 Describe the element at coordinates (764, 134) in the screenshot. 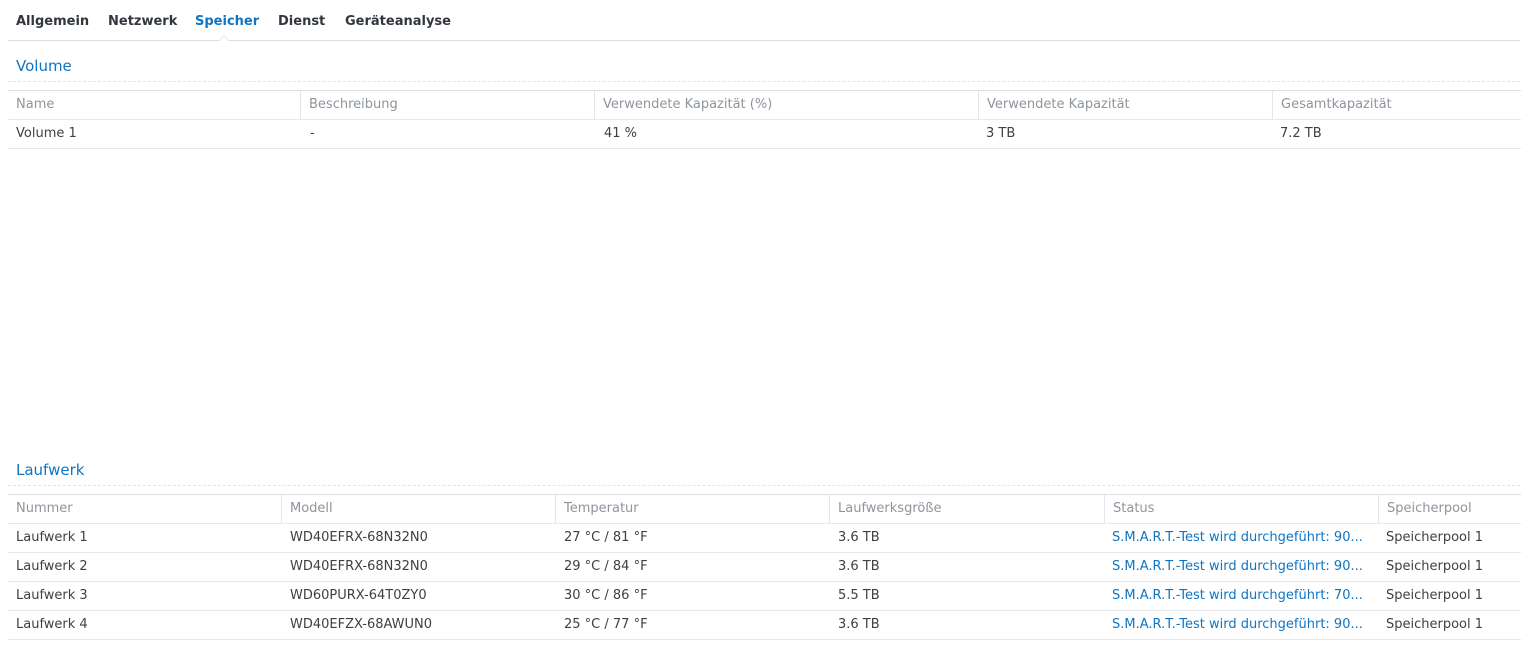

I see `table-row: Volume 1 - 41 % 3 TB 7.2 TB` at that location.